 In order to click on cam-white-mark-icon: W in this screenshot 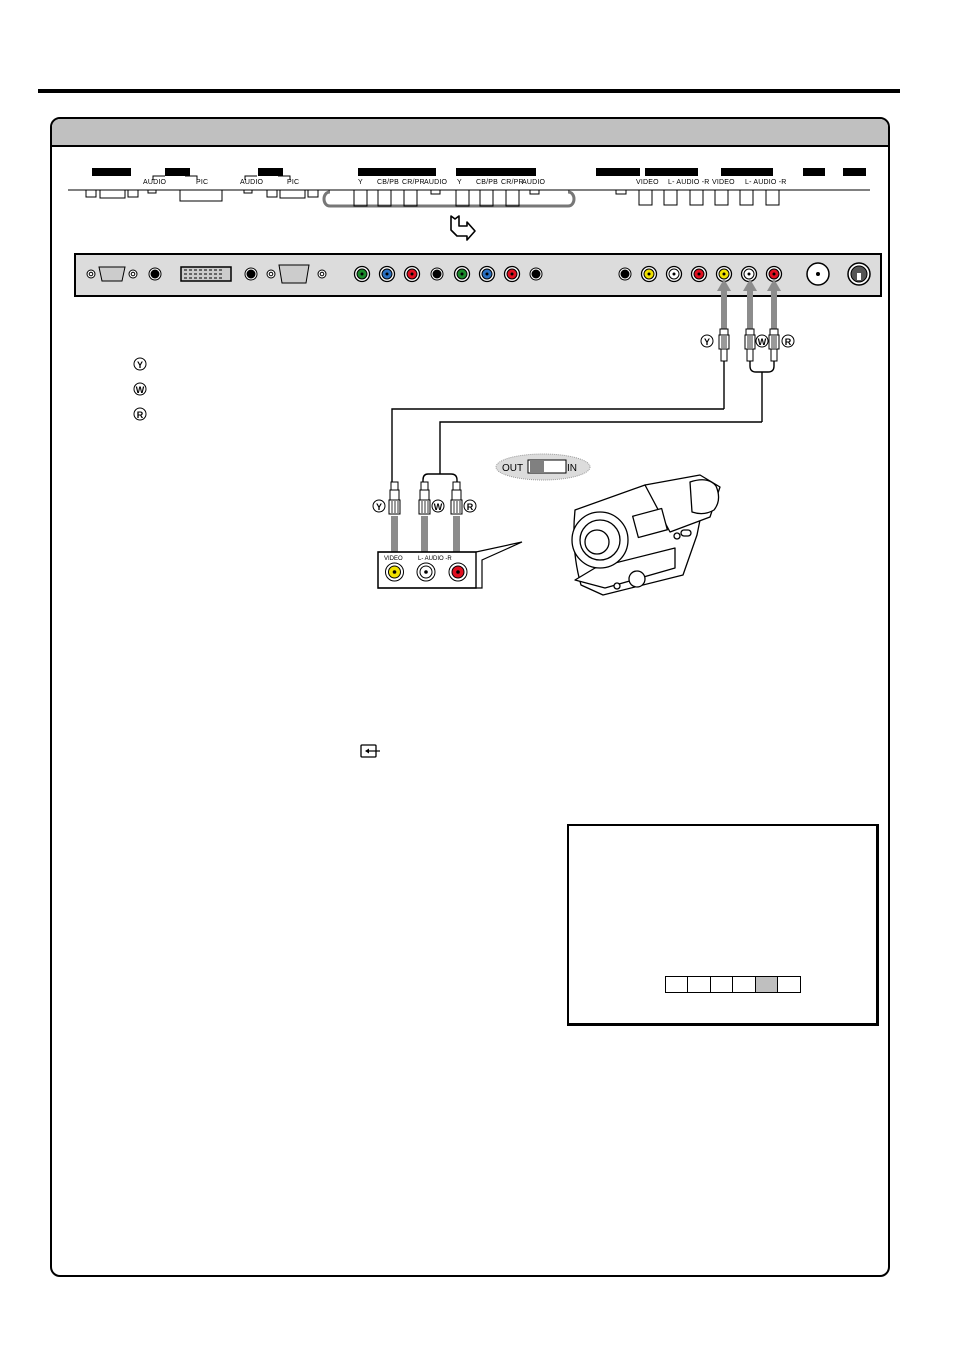, I will do `click(438, 506)`.